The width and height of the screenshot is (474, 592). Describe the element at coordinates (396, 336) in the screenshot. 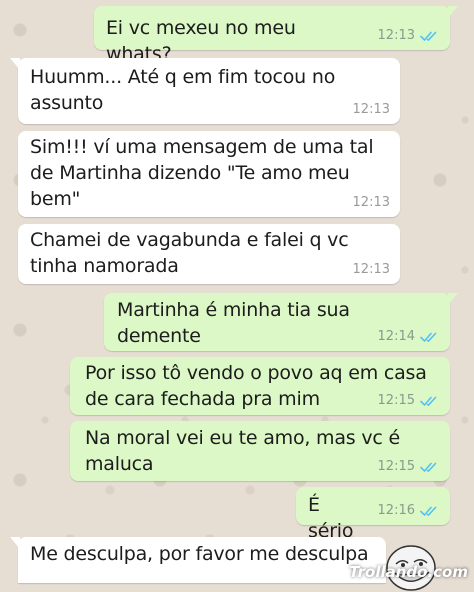

I see `message-time: 12:14` at that location.